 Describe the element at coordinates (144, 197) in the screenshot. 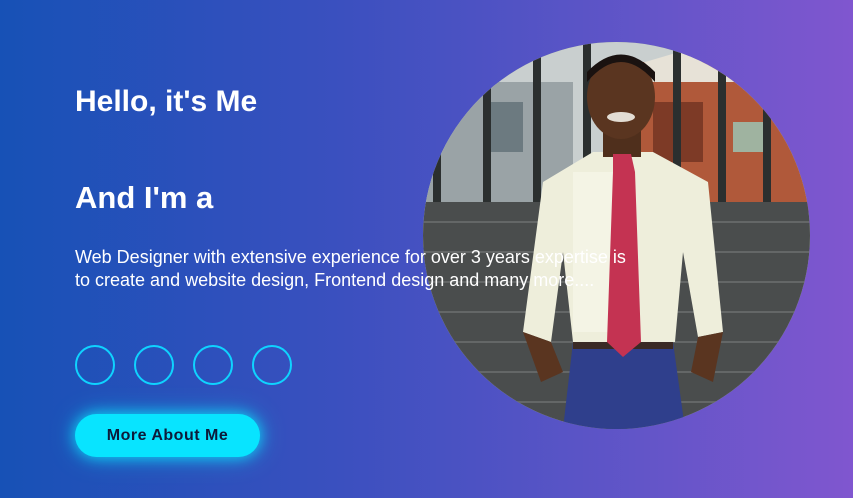

I see `role-heading: And I'm a` at that location.